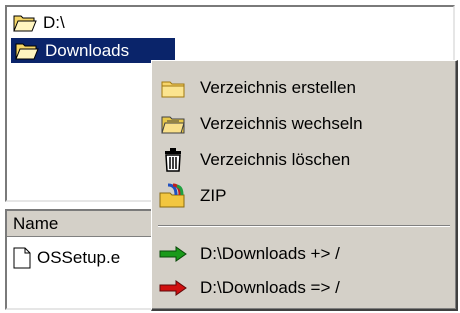  What do you see at coordinates (270, 287) in the screenshot?
I see `menu-item-label: D:\Downloads => /` at bounding box center [270, 287].